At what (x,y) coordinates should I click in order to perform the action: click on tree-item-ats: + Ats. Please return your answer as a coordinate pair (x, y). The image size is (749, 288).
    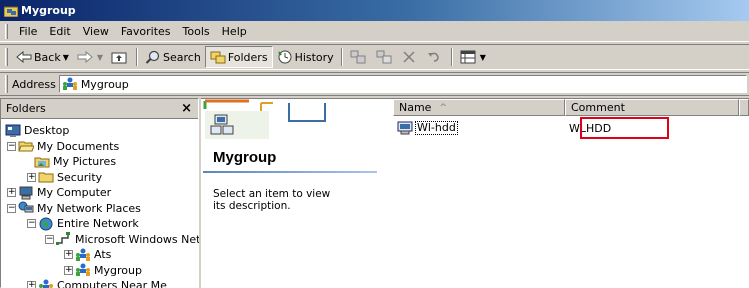
    Looking at the image, I should click on (99, 255).